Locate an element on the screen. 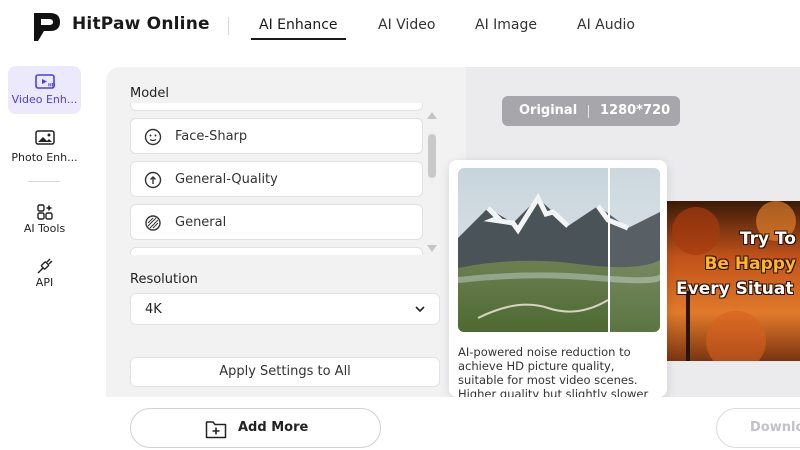 The width and height of the screenshot is (800, 450). face-sharp-icon is located at coordinates (153, 137).